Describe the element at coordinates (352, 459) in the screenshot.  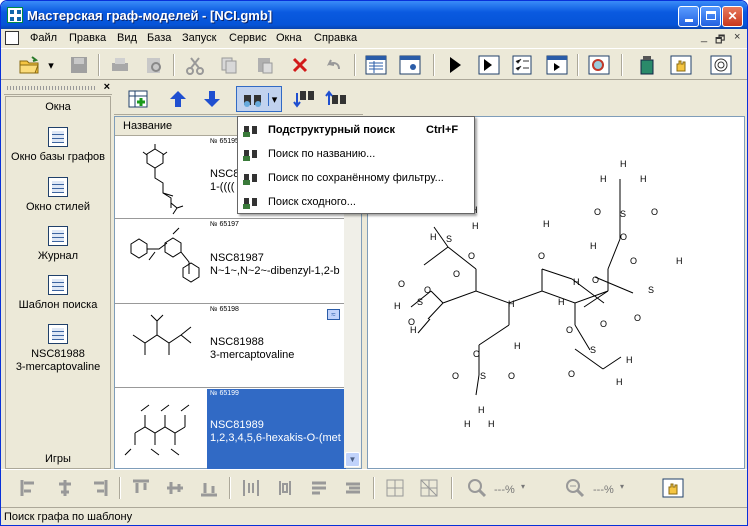
I see `scroll-down-icon: ▼` at that location.